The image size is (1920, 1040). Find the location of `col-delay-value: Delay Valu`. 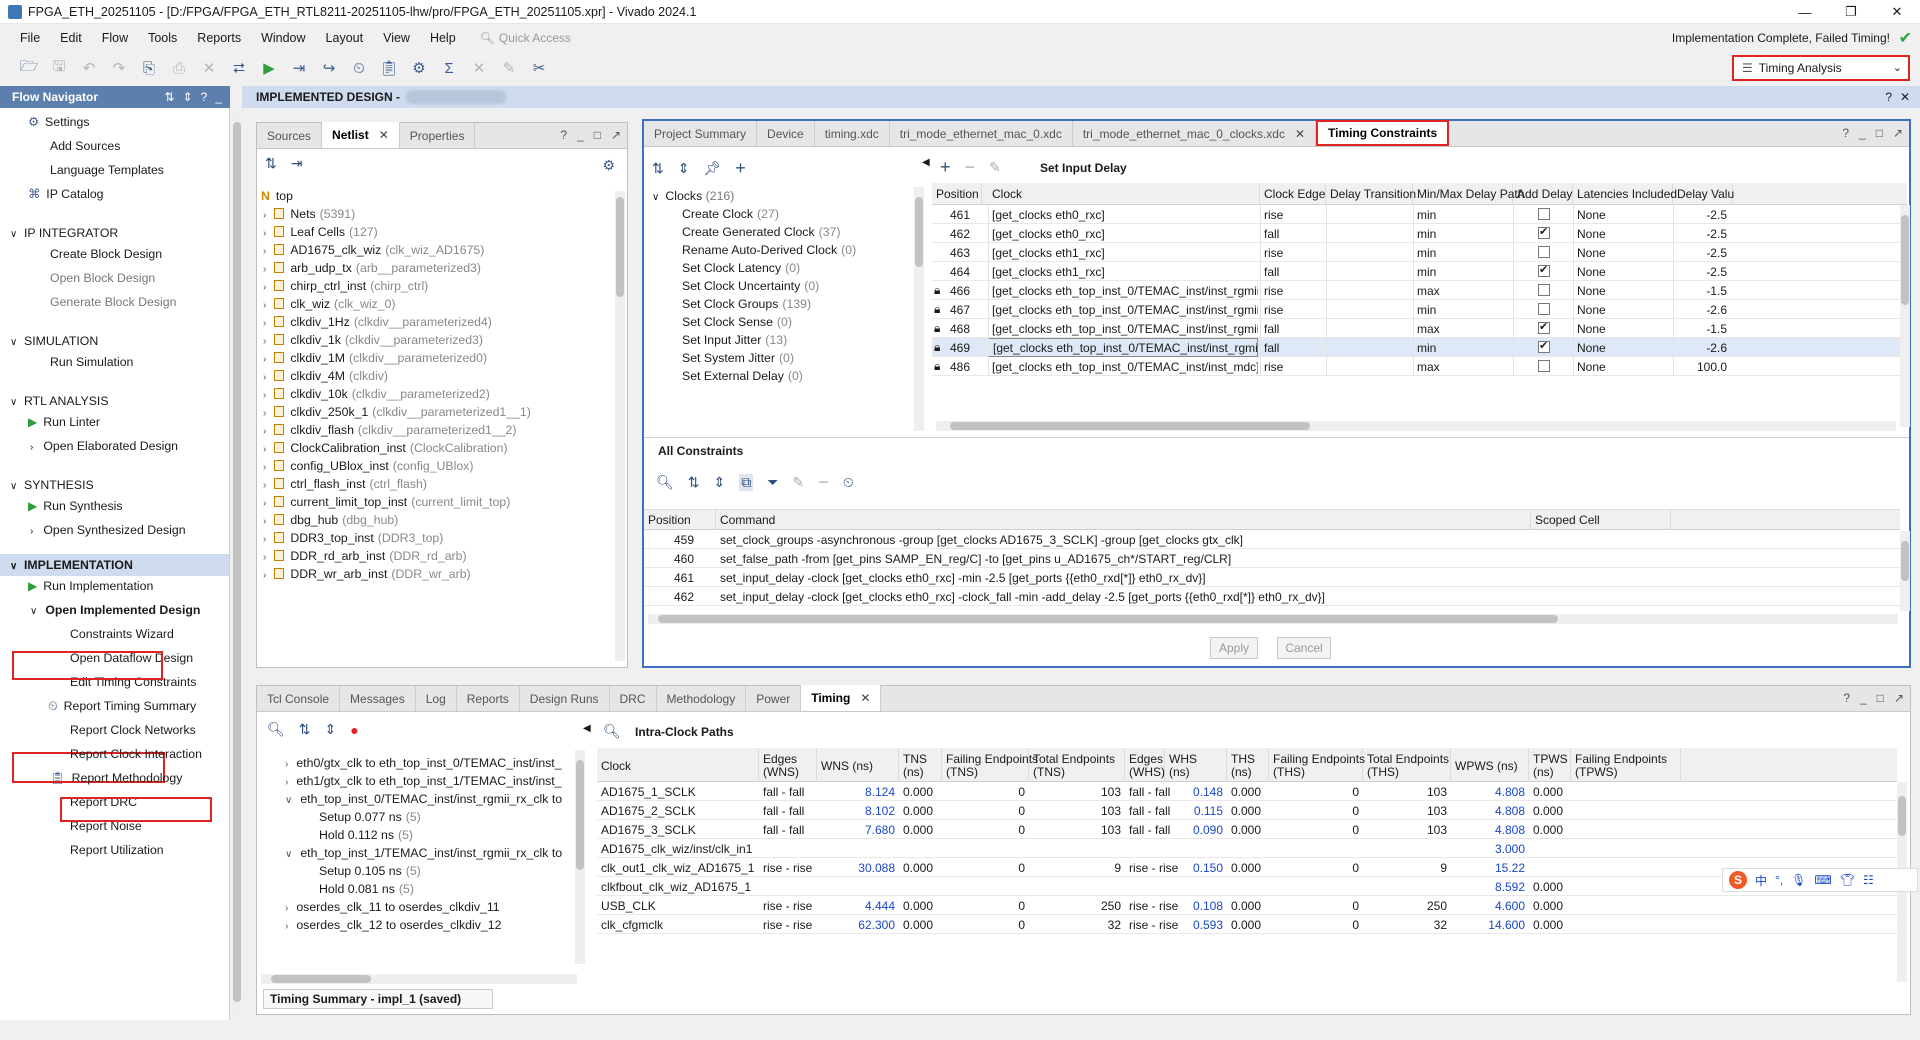

col-delay-value: Delay Valu is located at coordinates (1703, 194).